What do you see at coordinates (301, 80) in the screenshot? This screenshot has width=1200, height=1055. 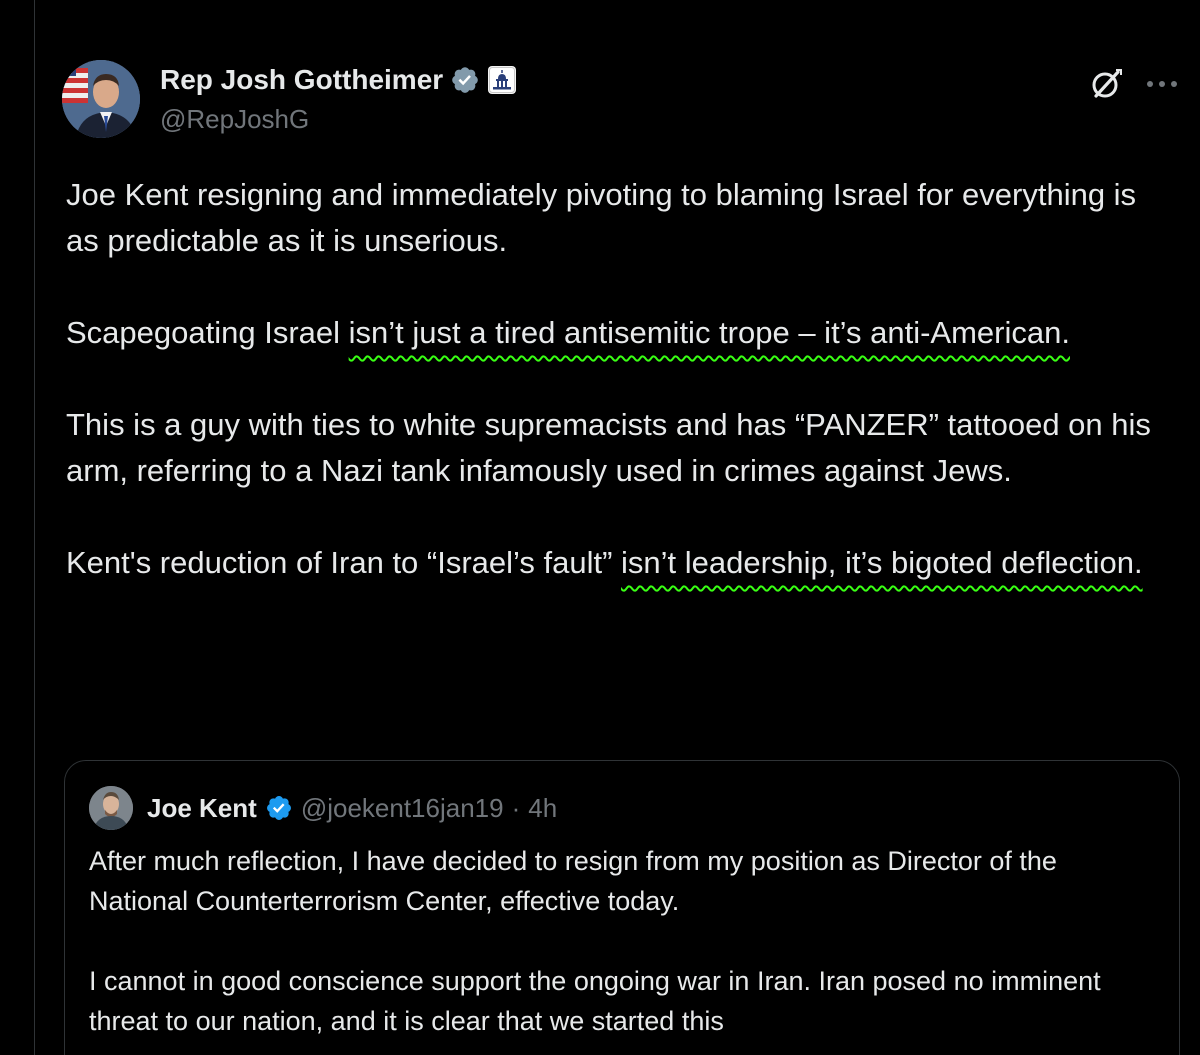 I see `author-display-name: Rep Josh Gottheimer` at bounding box center [301, 80].